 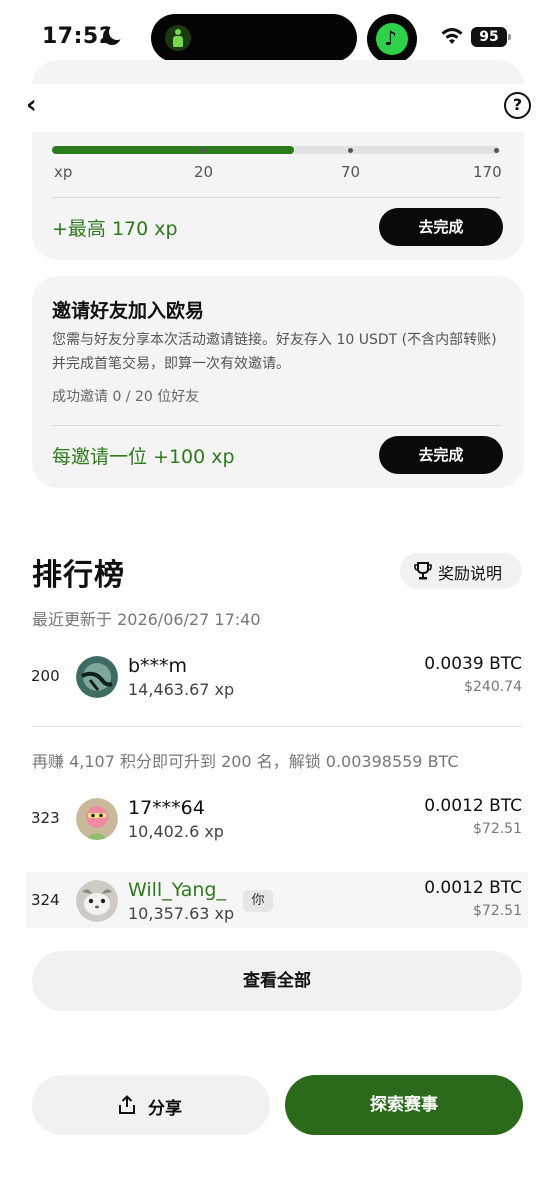 What do you see at coordinates (128, 311) in the screenshot?
I see `invite-title: 邀请好友加入欧易` at bounding box center [128, 311].